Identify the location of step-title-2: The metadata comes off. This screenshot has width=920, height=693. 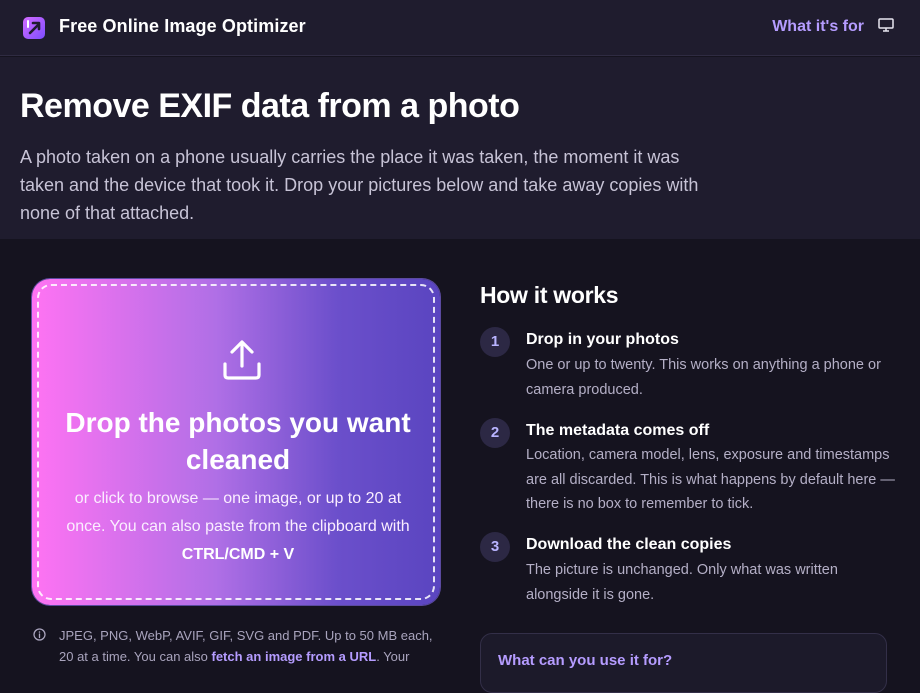
(618, 430).